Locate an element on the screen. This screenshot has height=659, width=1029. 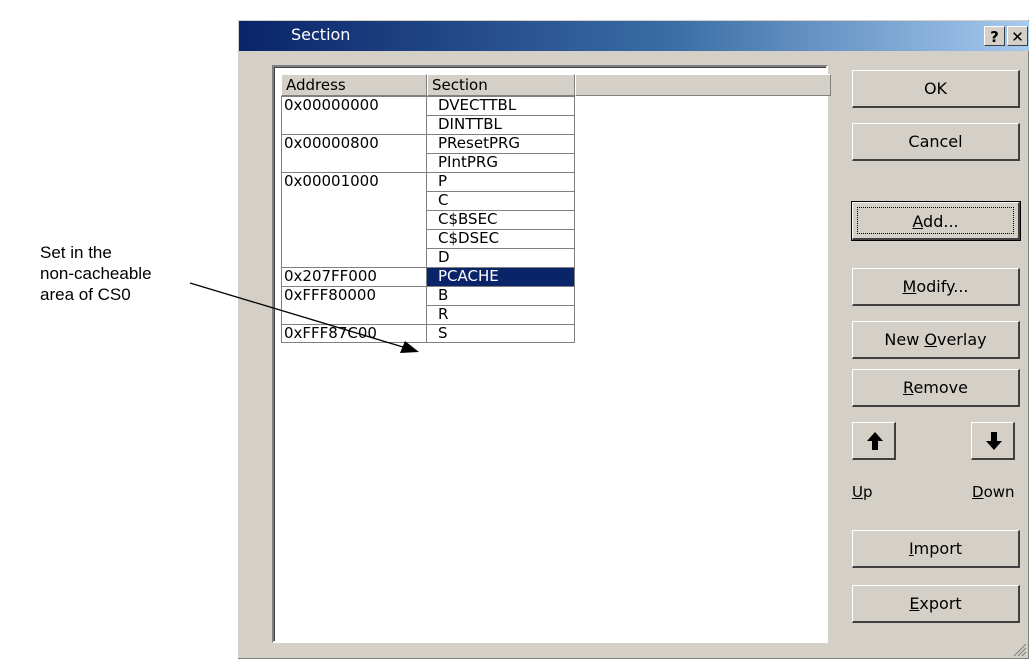
address-cell: 0xFFF80000 is located at coordinates (354, 295).